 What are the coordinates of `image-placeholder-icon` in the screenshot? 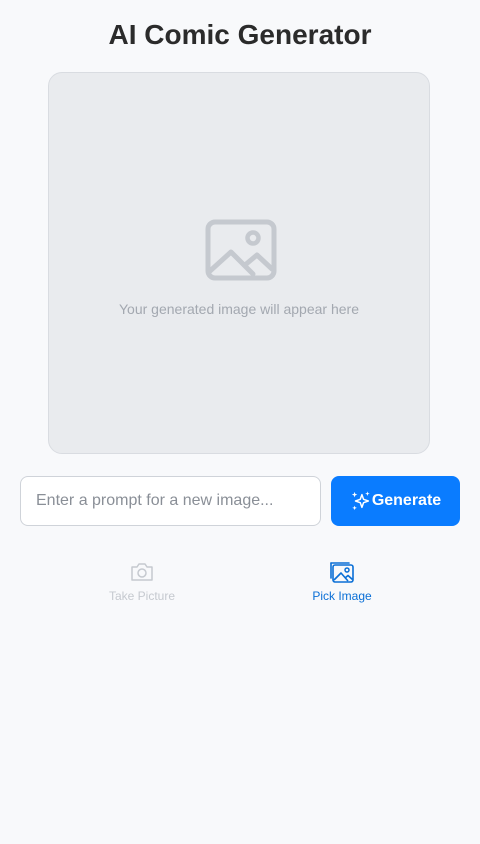 It's located at (241, 250).